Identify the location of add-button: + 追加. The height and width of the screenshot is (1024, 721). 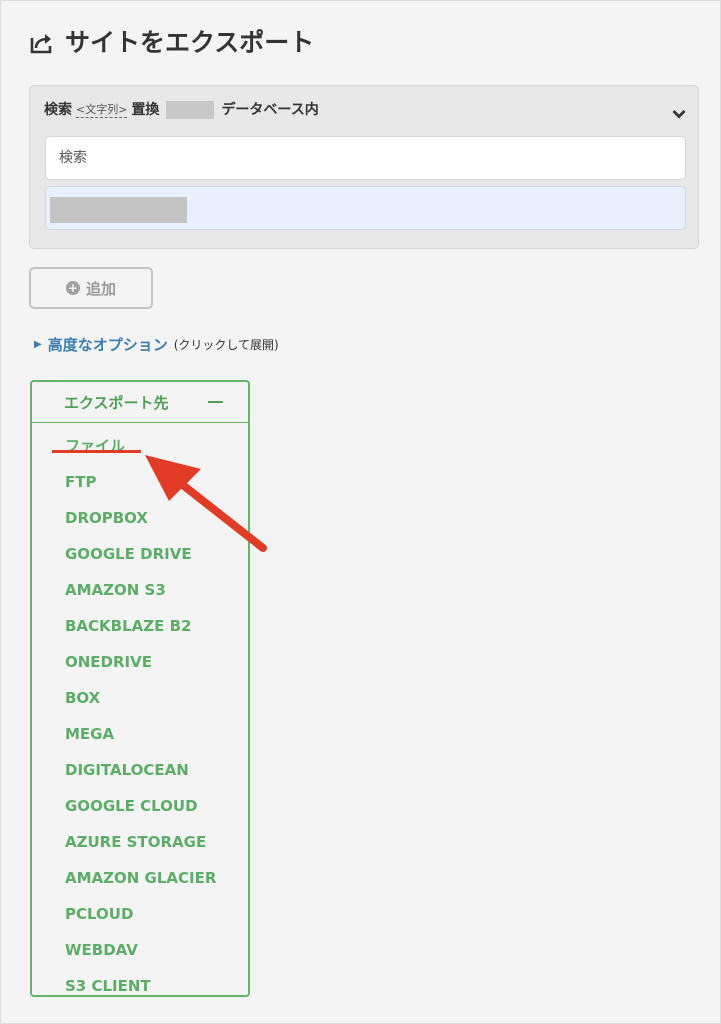
(91, 288).